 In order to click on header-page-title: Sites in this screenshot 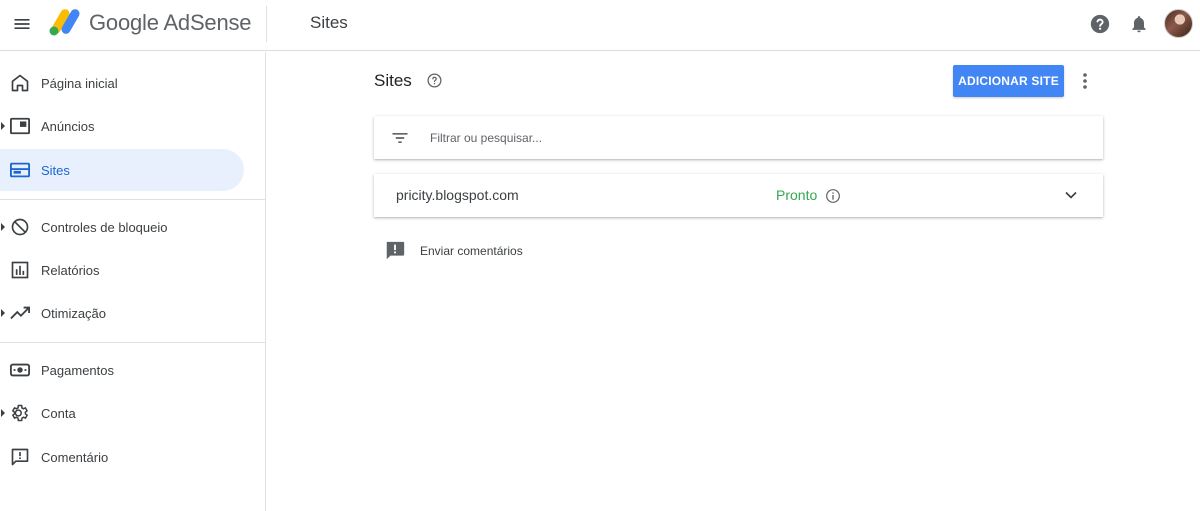, I will do `click(329, 22)`.